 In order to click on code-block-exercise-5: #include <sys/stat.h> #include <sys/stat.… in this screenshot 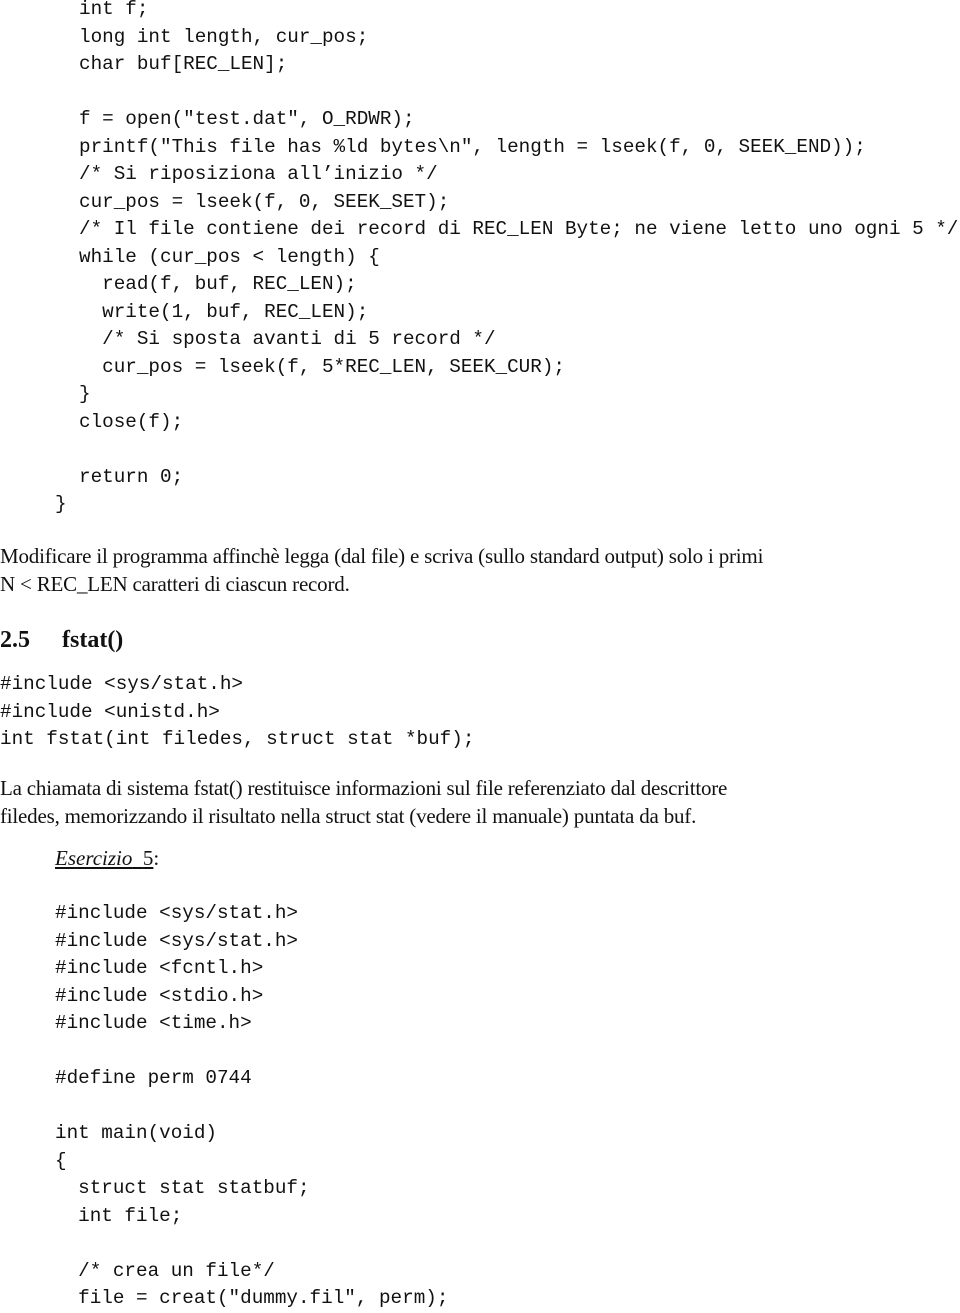, I will do `click(251, 1106)`.